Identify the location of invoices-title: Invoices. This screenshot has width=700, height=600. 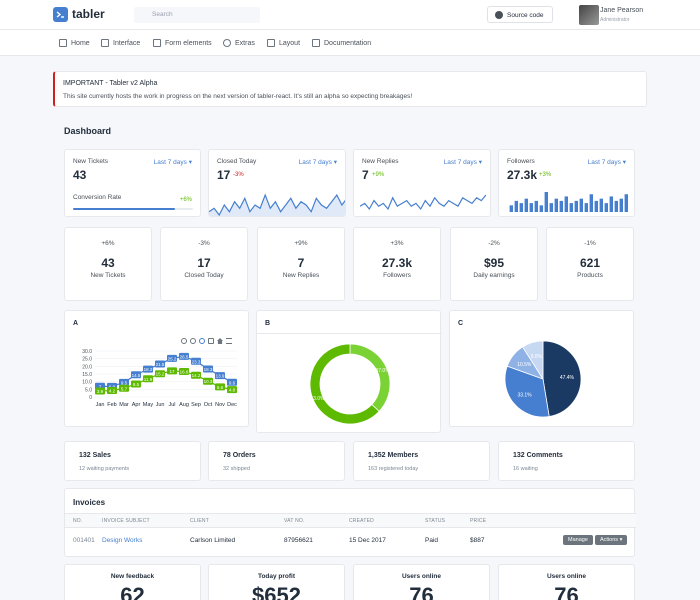
(89, 502).